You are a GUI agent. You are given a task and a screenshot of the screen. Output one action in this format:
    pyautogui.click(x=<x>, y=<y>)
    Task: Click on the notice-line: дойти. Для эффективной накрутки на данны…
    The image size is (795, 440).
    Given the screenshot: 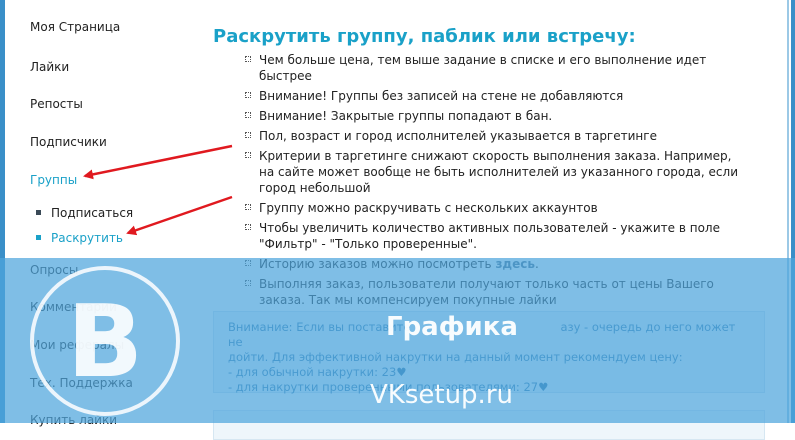 What is the action you would take?
    pyautogui.click(x=455, y=357)
    